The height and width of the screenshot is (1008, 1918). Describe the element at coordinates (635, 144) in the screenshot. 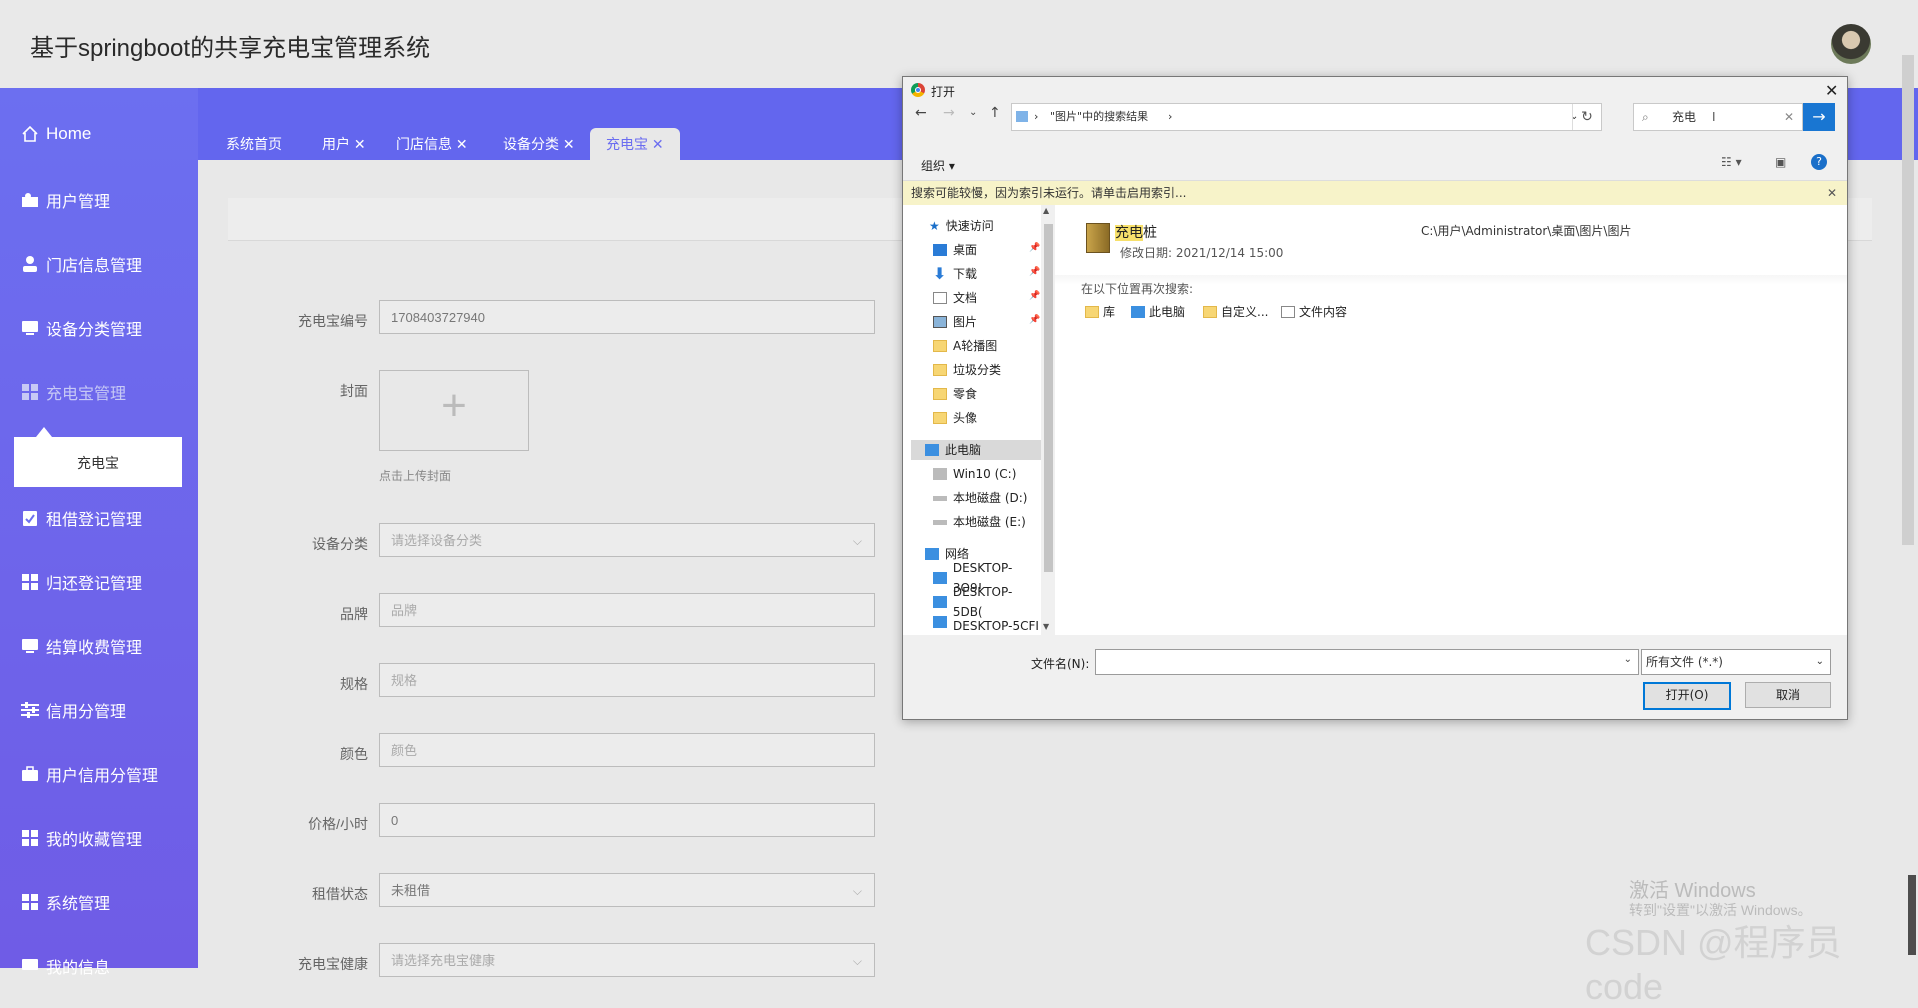

I see `tab-powerbank: 充电宝 ✕` at that location.